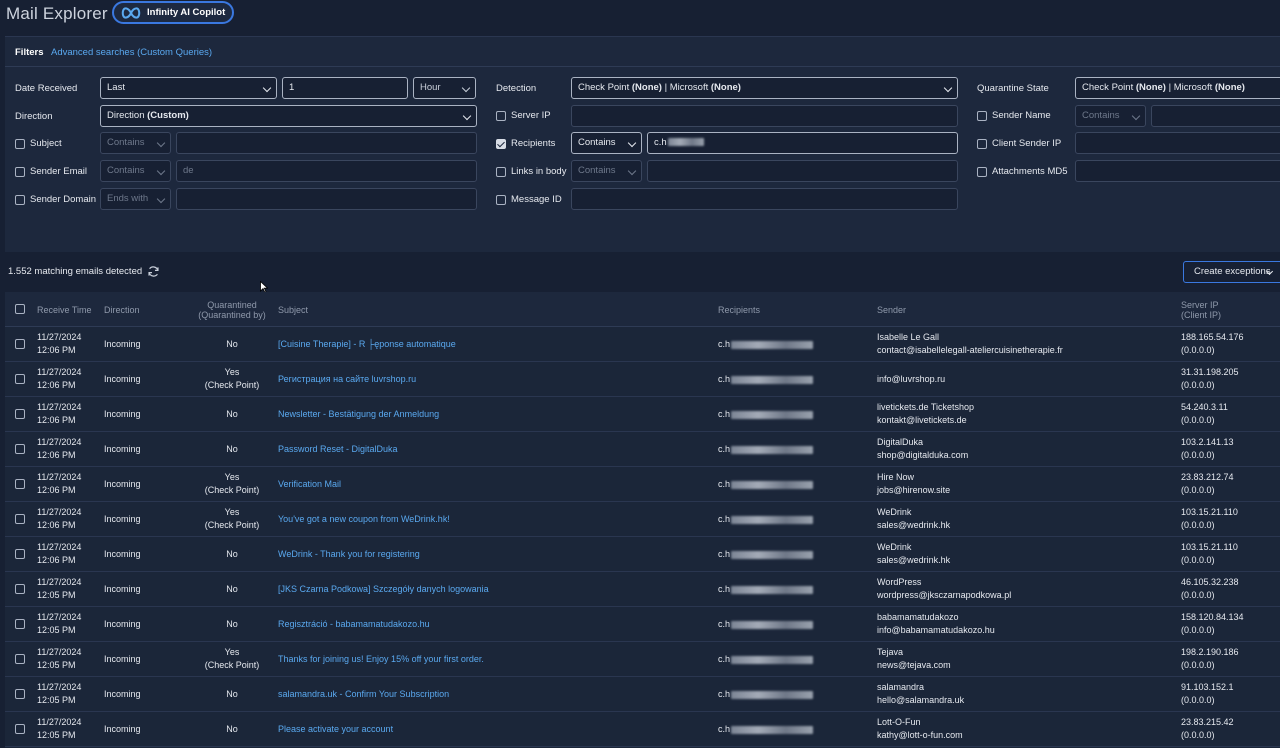 This screenshot has width=1280, height=748. What do you see at coordinates (606, 171) in the screenshot?
I see `links-op-select: Contains` at bounding box center [606, 171].